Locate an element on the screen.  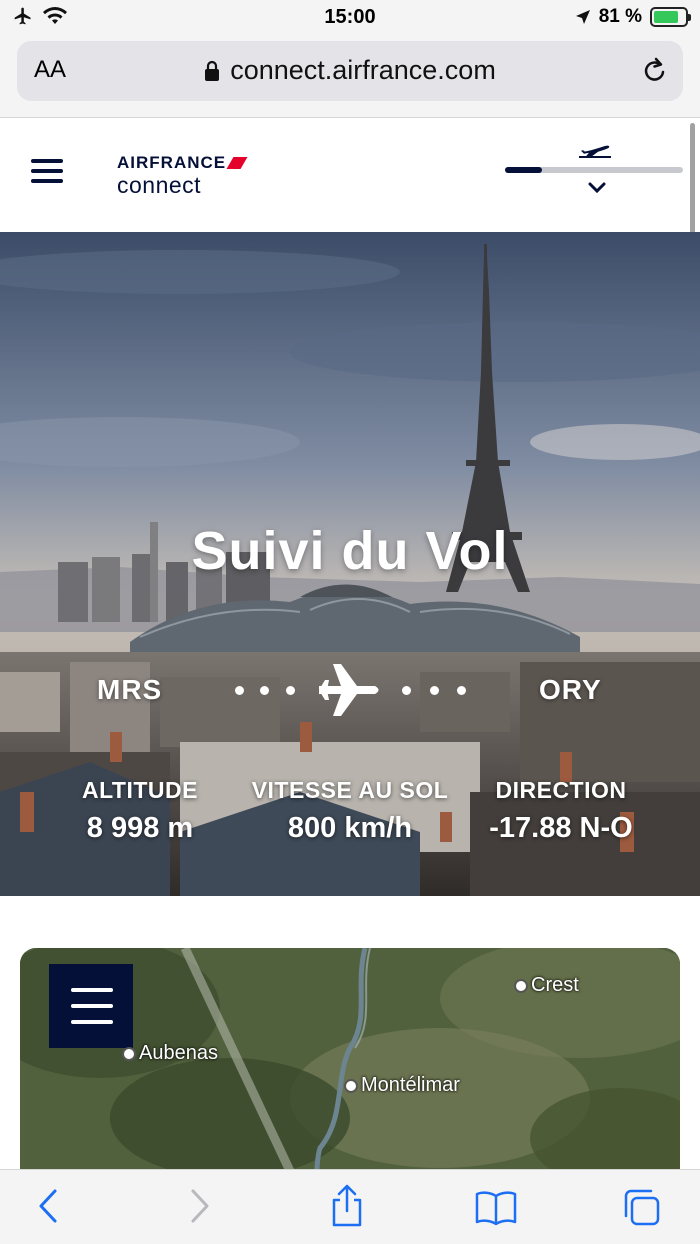
place-name: Crest is located at coordinates (555, 985).